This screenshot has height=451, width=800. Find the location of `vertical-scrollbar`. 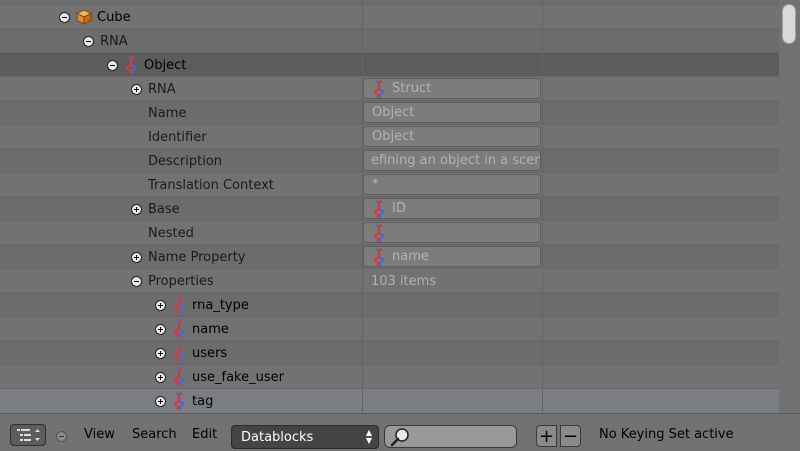

vertical-scrollbar is located at coordinates (789, 206).